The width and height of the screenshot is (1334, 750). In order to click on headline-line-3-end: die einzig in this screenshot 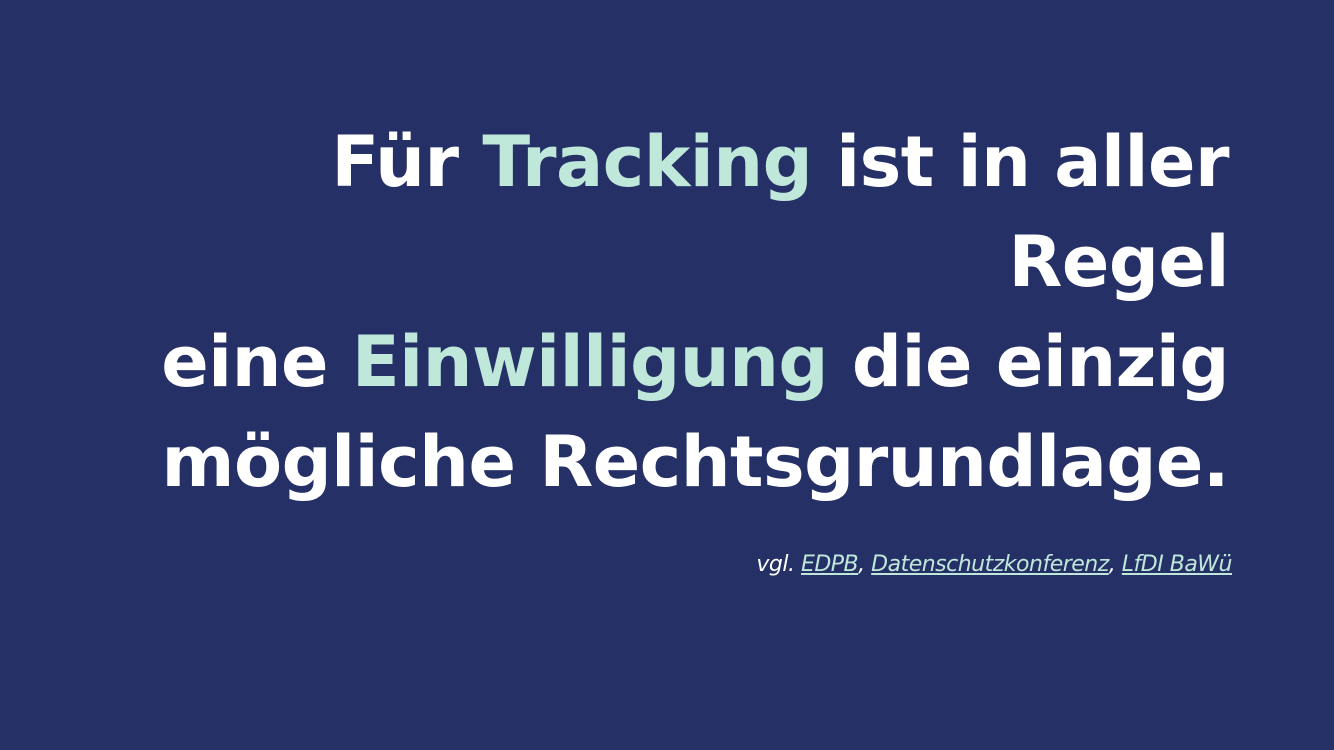, I will do `click(1029, 362)`.